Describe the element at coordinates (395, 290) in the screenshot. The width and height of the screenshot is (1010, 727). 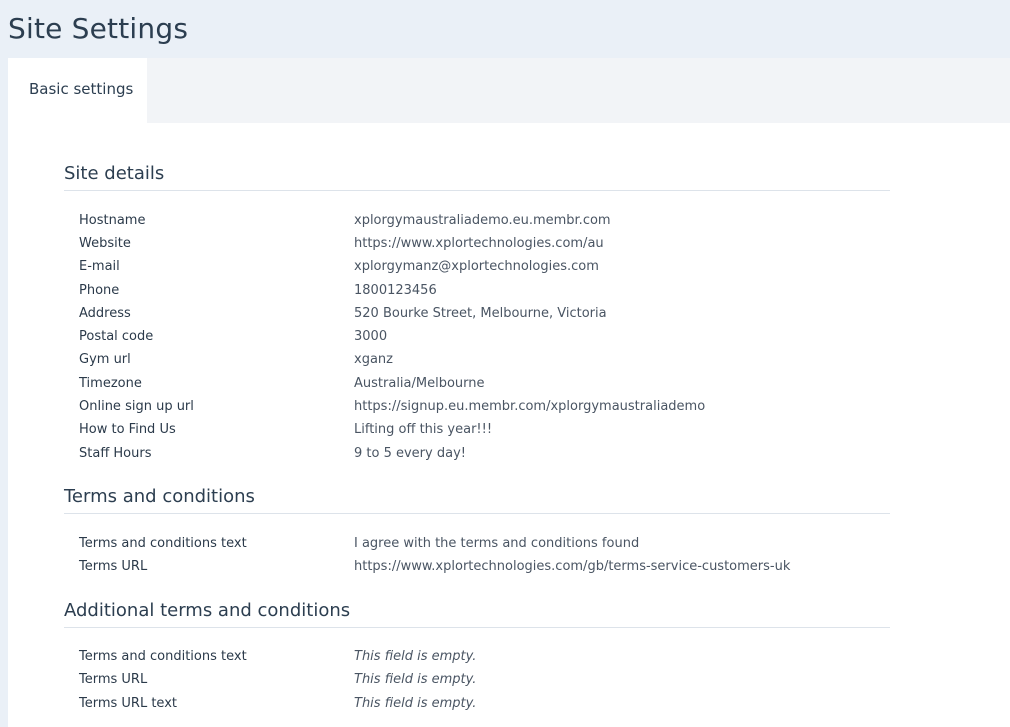
I see `row-value: 1800123456` at that location.